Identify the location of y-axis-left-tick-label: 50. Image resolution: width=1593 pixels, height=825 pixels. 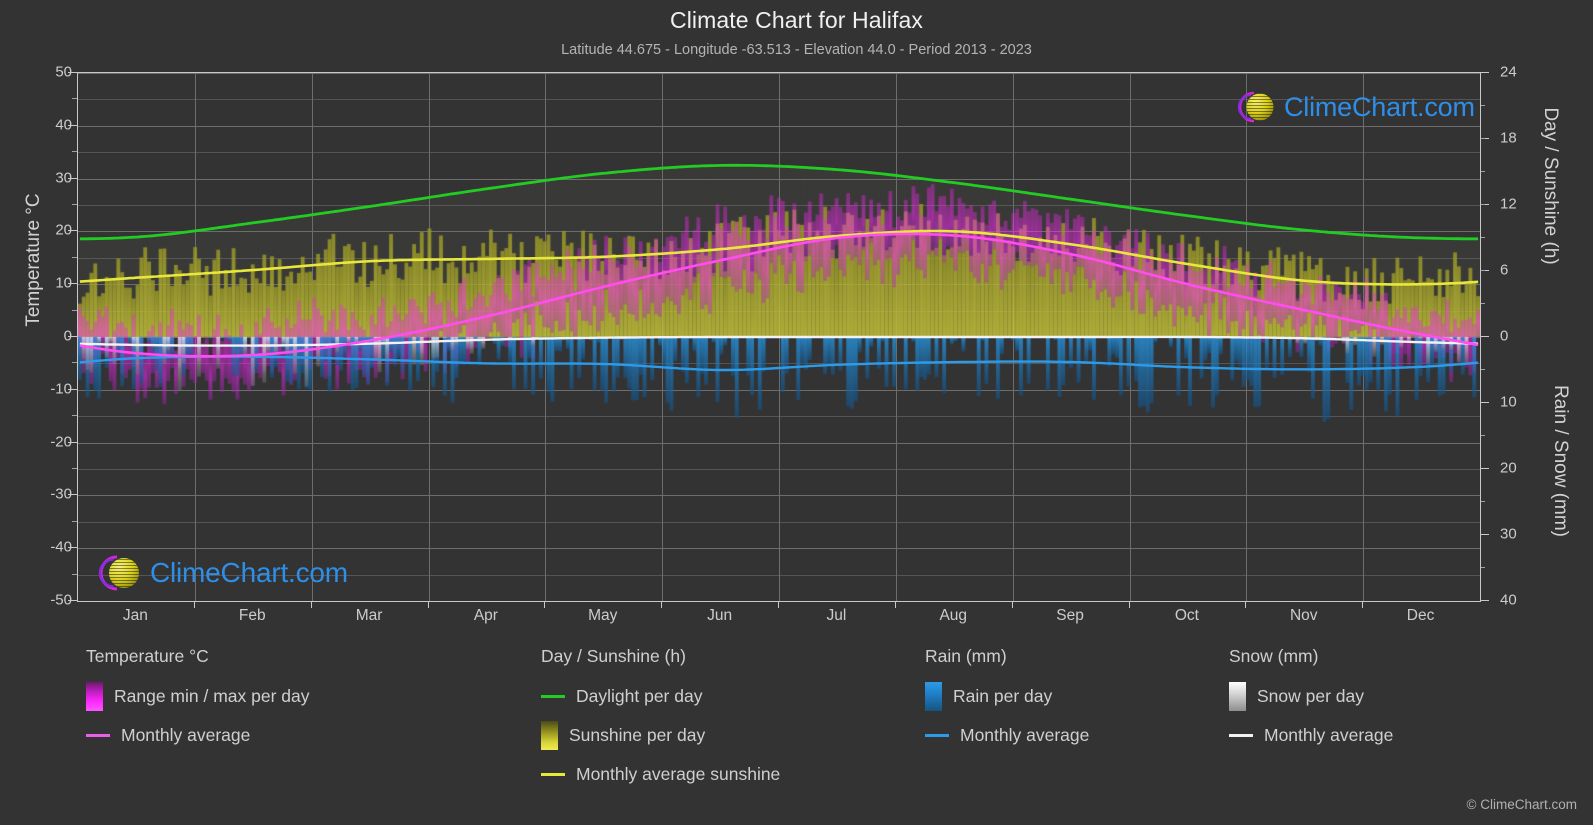
(63, 72).